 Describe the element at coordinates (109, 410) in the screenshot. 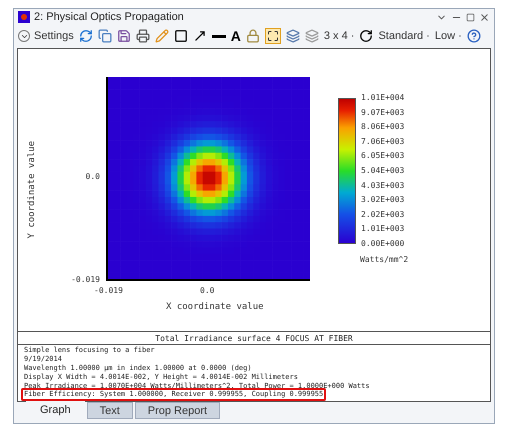

I see `tab: Text` at that location.